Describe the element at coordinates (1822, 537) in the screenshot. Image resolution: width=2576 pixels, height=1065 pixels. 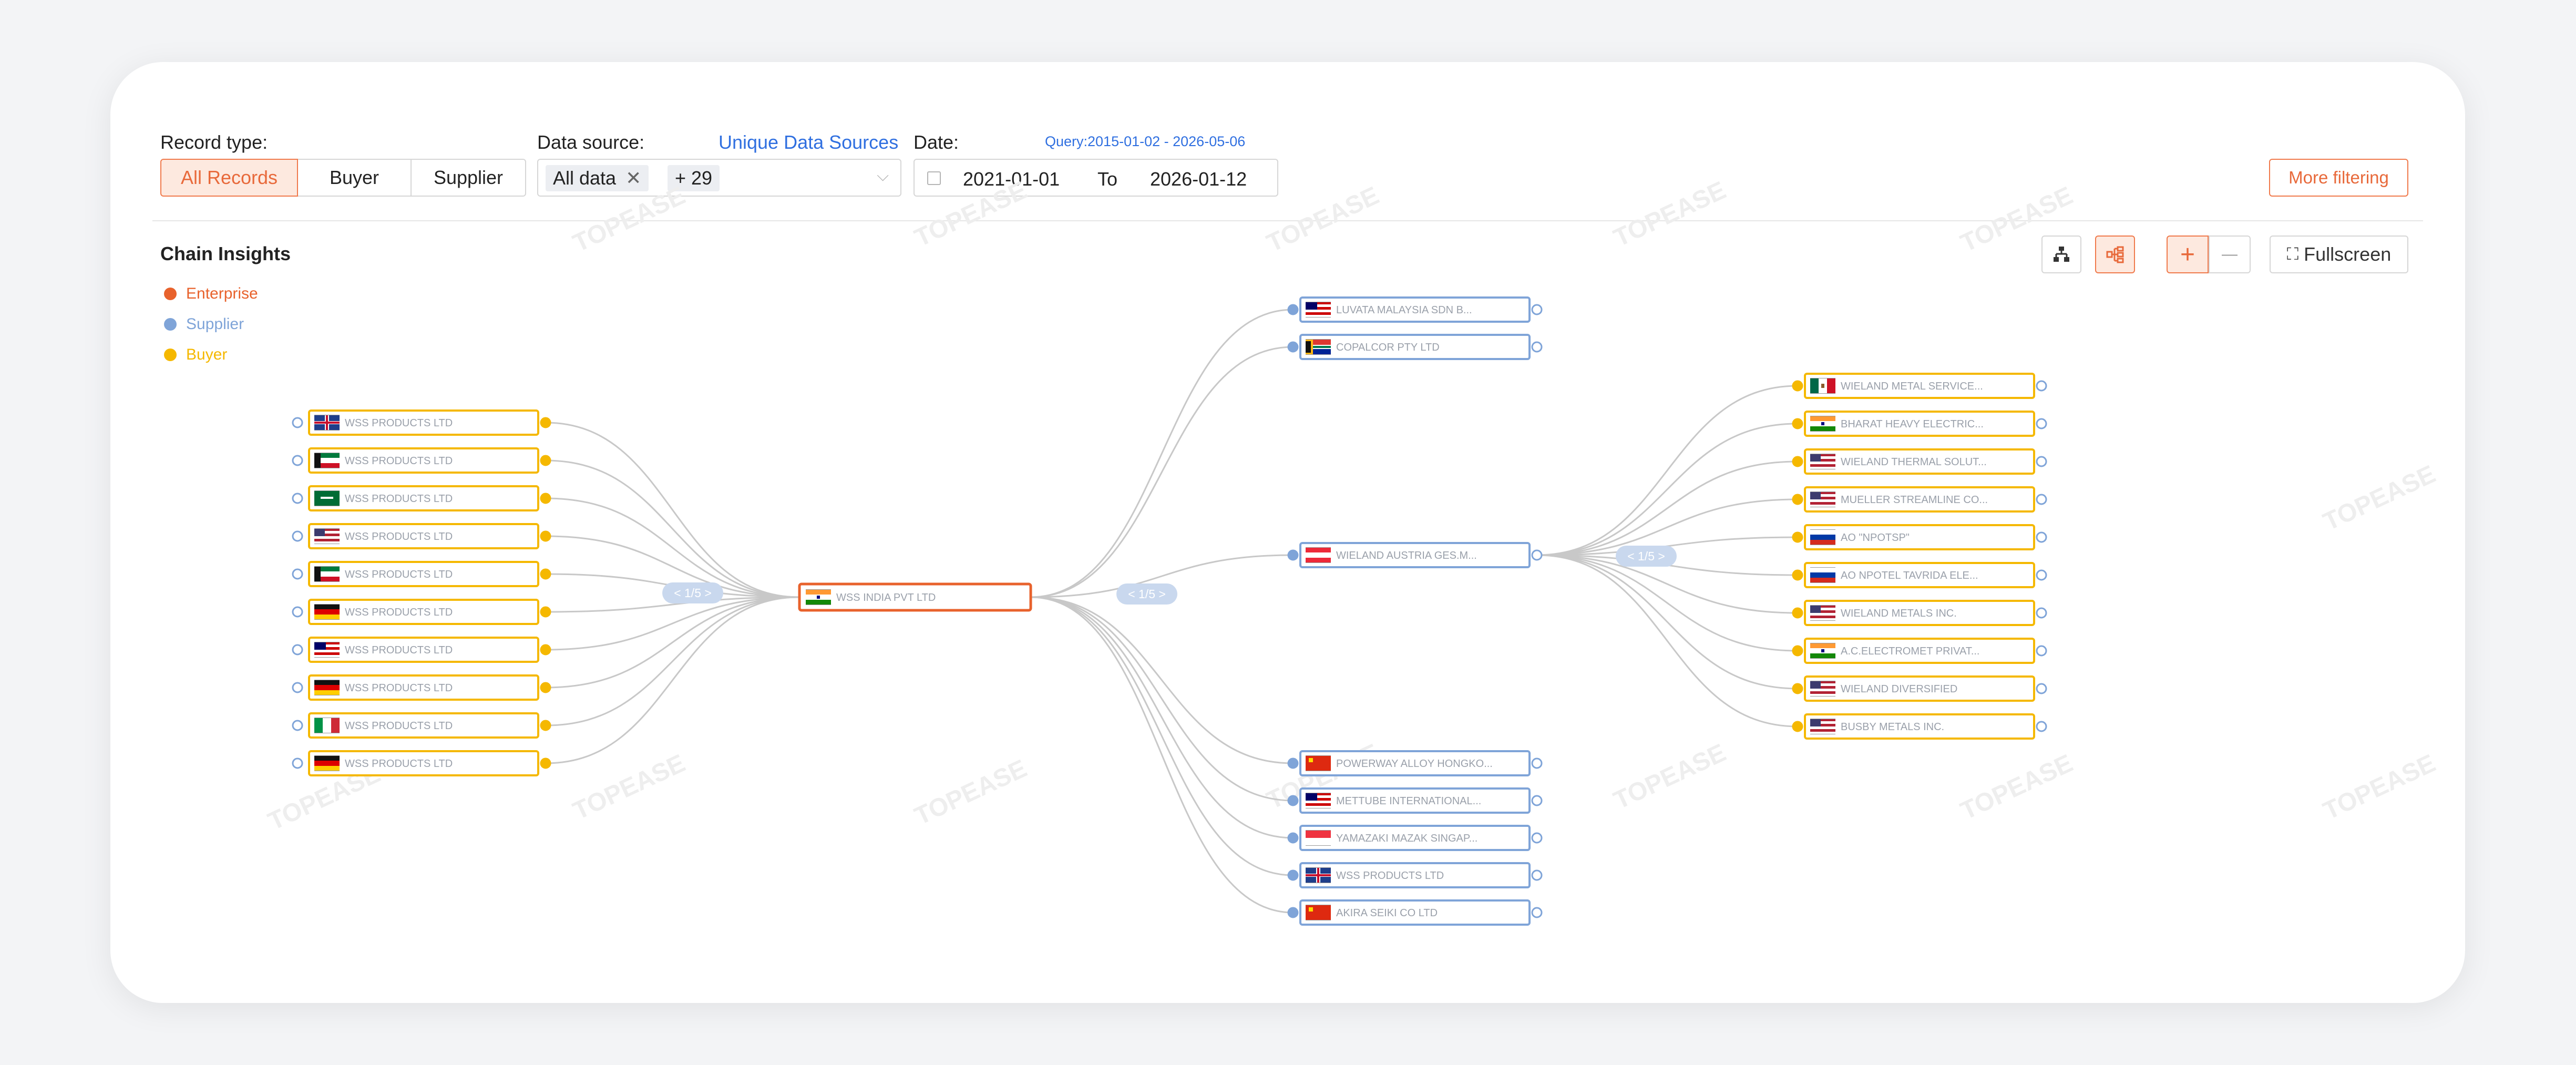
I see `flag-ru-icon` at that location.